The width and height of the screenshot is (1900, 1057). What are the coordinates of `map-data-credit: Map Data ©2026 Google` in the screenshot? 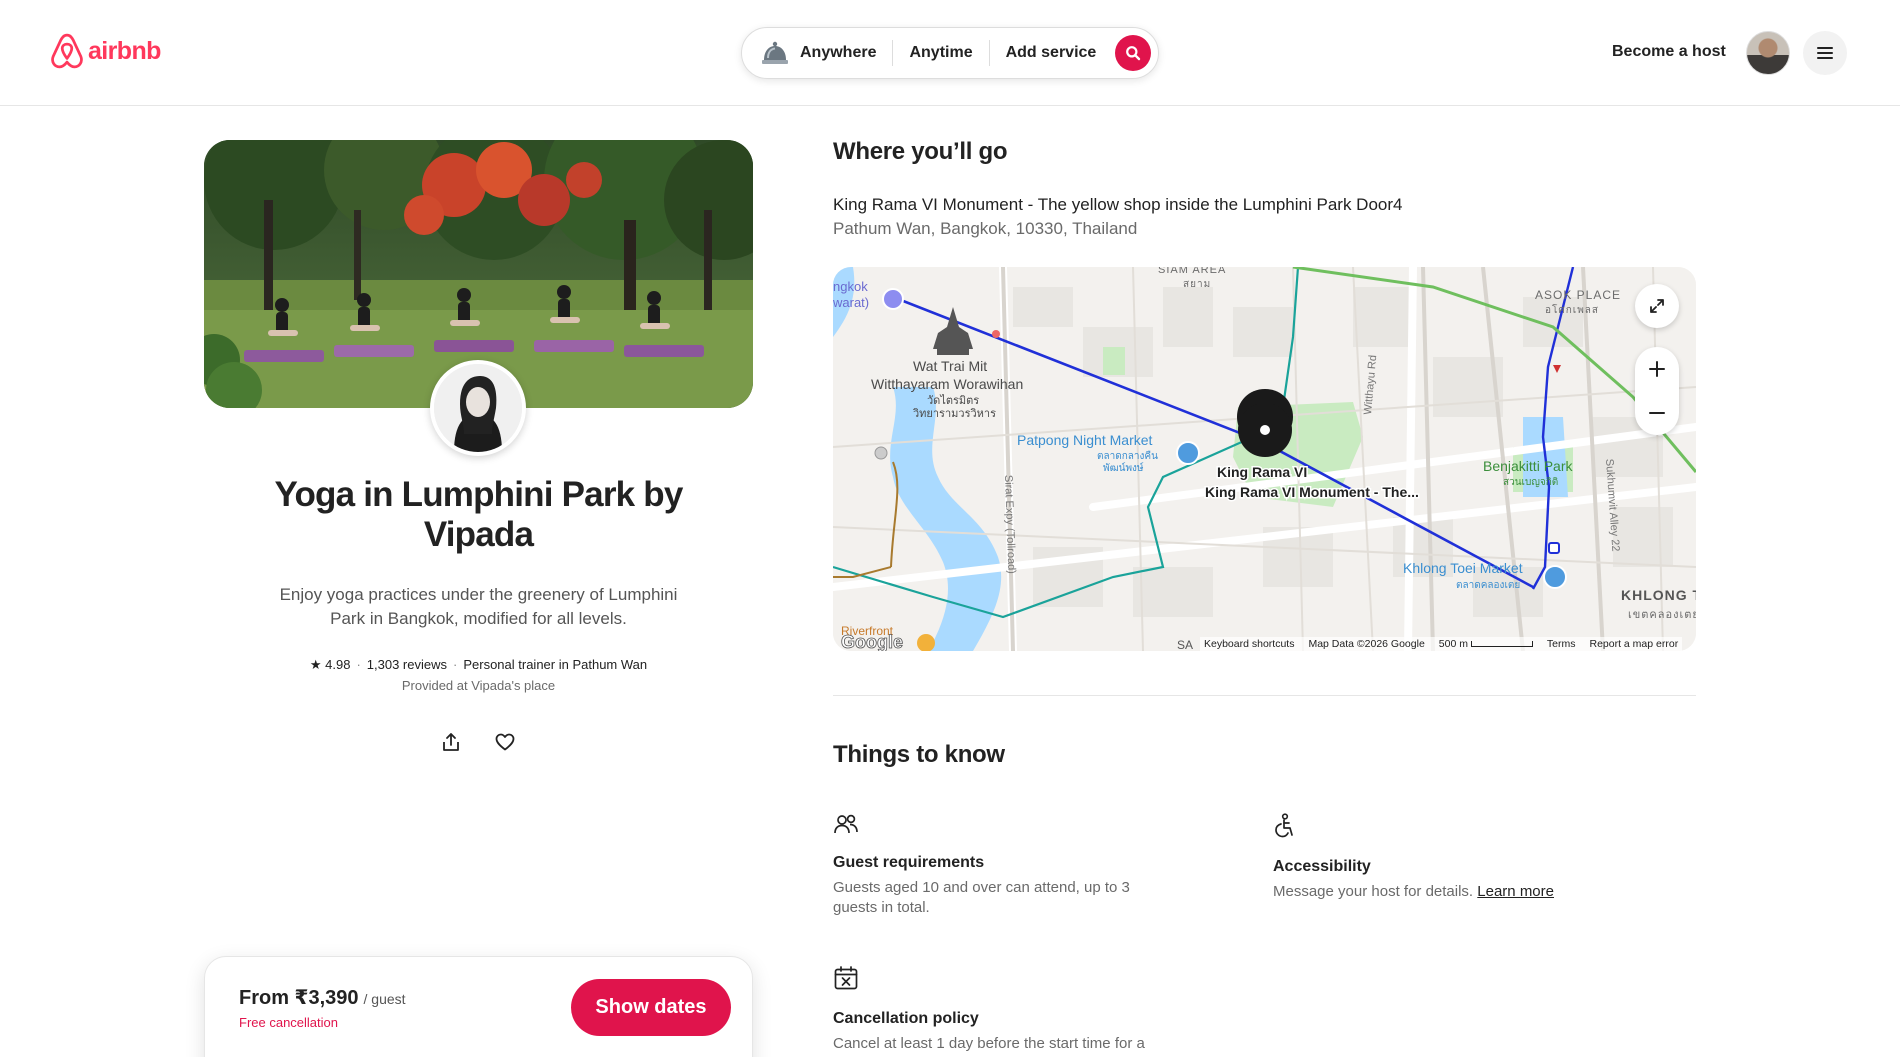 It's located at (1366, 644).